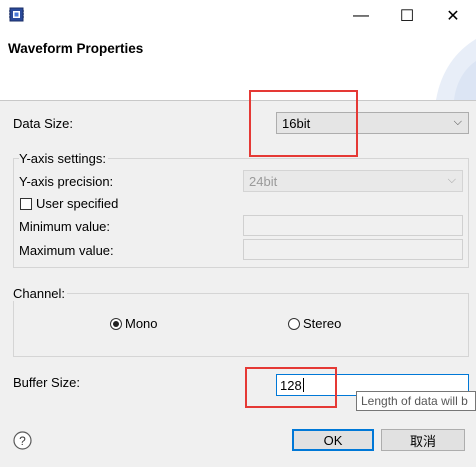 This screenshot has width=476, height=467. I want to click on stereo-label: Stereo, so click(322, 323).